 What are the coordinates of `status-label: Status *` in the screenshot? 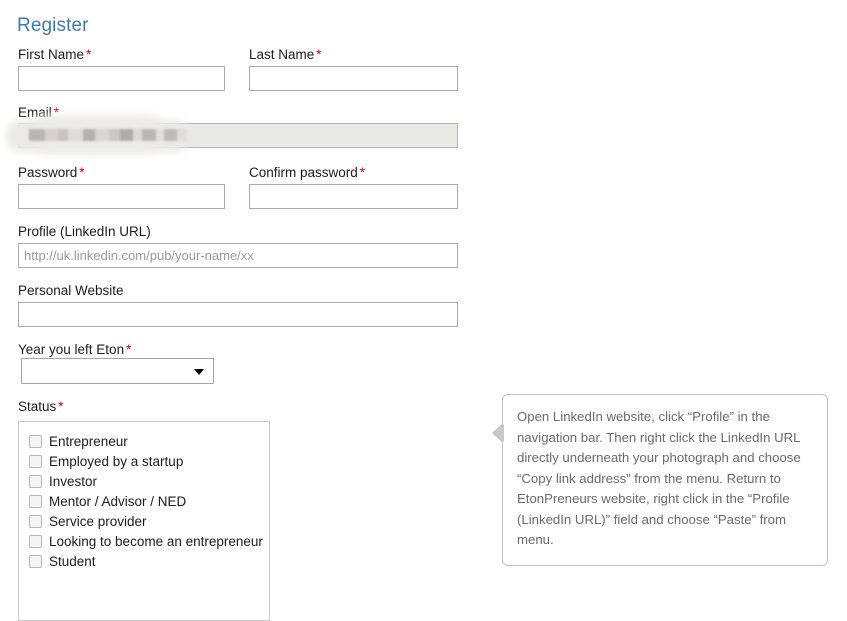 It's located at (41, 406).